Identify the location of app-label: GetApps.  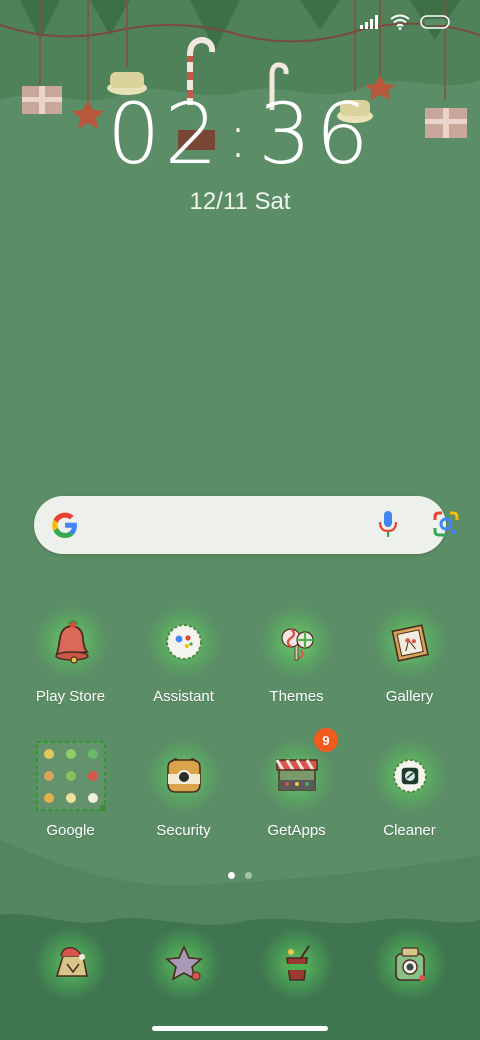
(296, 830).